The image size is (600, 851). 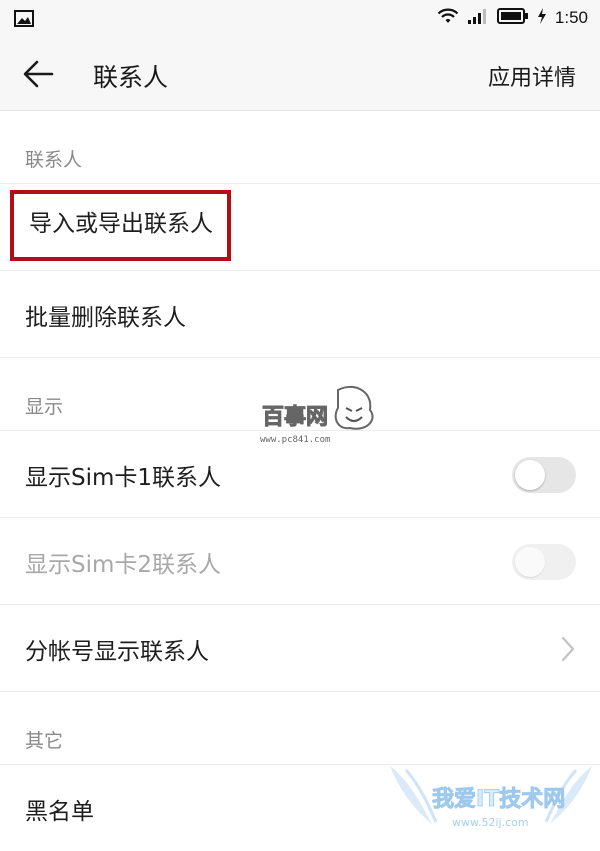 What do you see at coordinates (448, 18) in the screenshot?
I see `wifi-icon` at bounding box center [448, 18].